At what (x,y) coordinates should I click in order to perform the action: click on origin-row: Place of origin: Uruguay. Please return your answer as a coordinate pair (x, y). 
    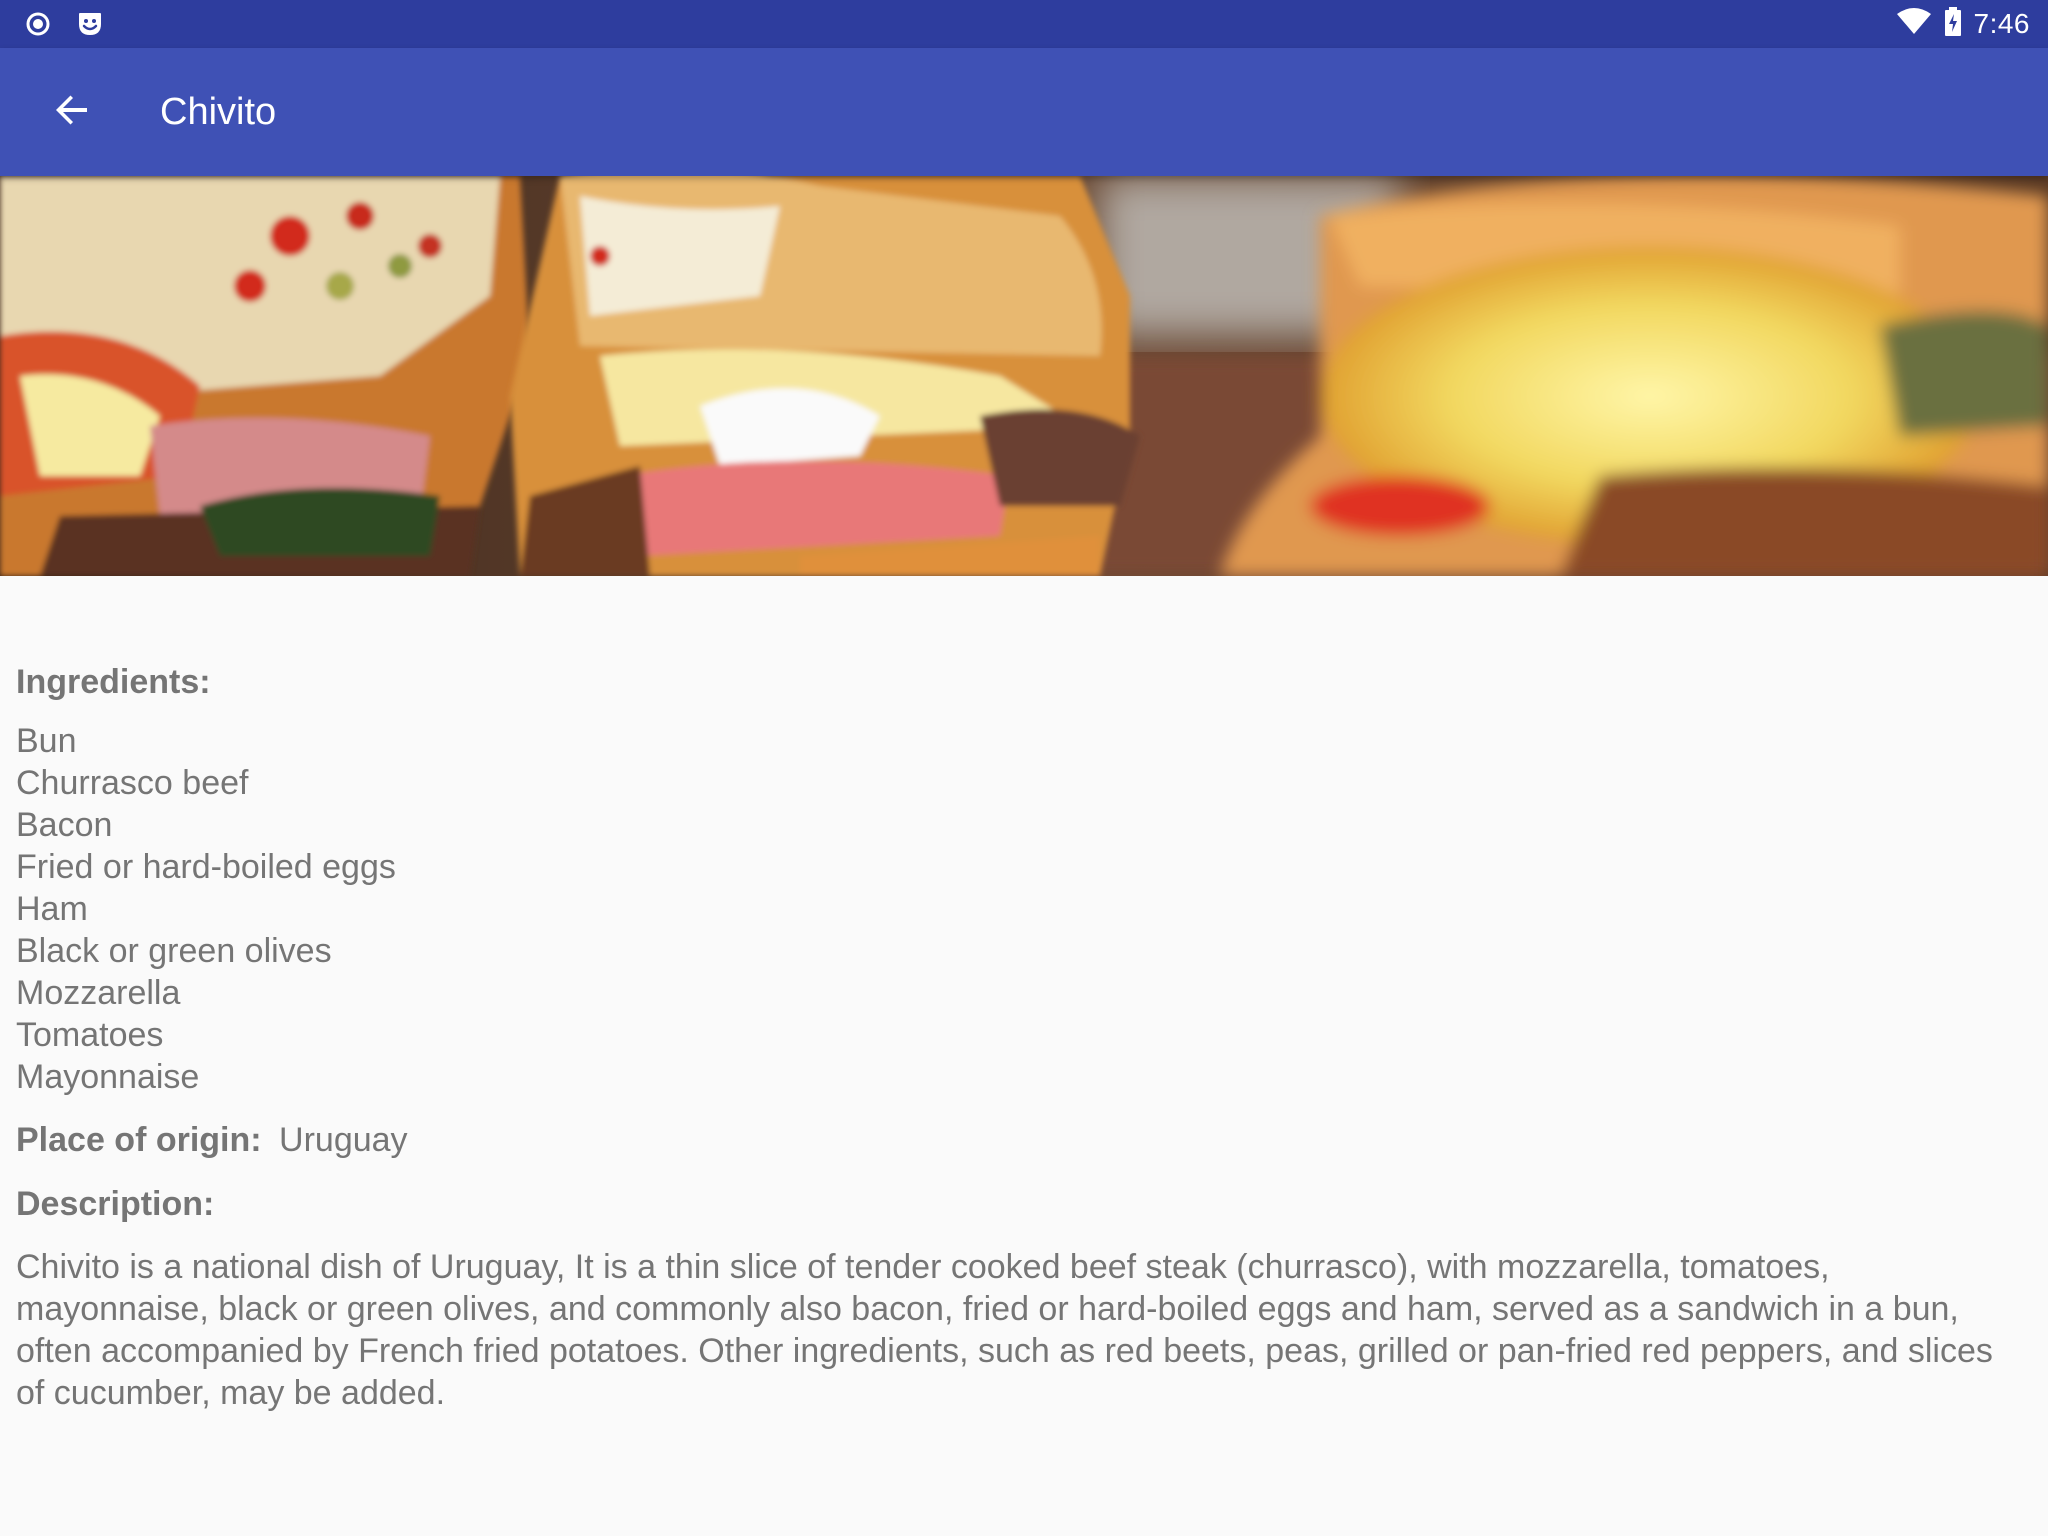
    Looking at the image, I should click on (1021, 1140).